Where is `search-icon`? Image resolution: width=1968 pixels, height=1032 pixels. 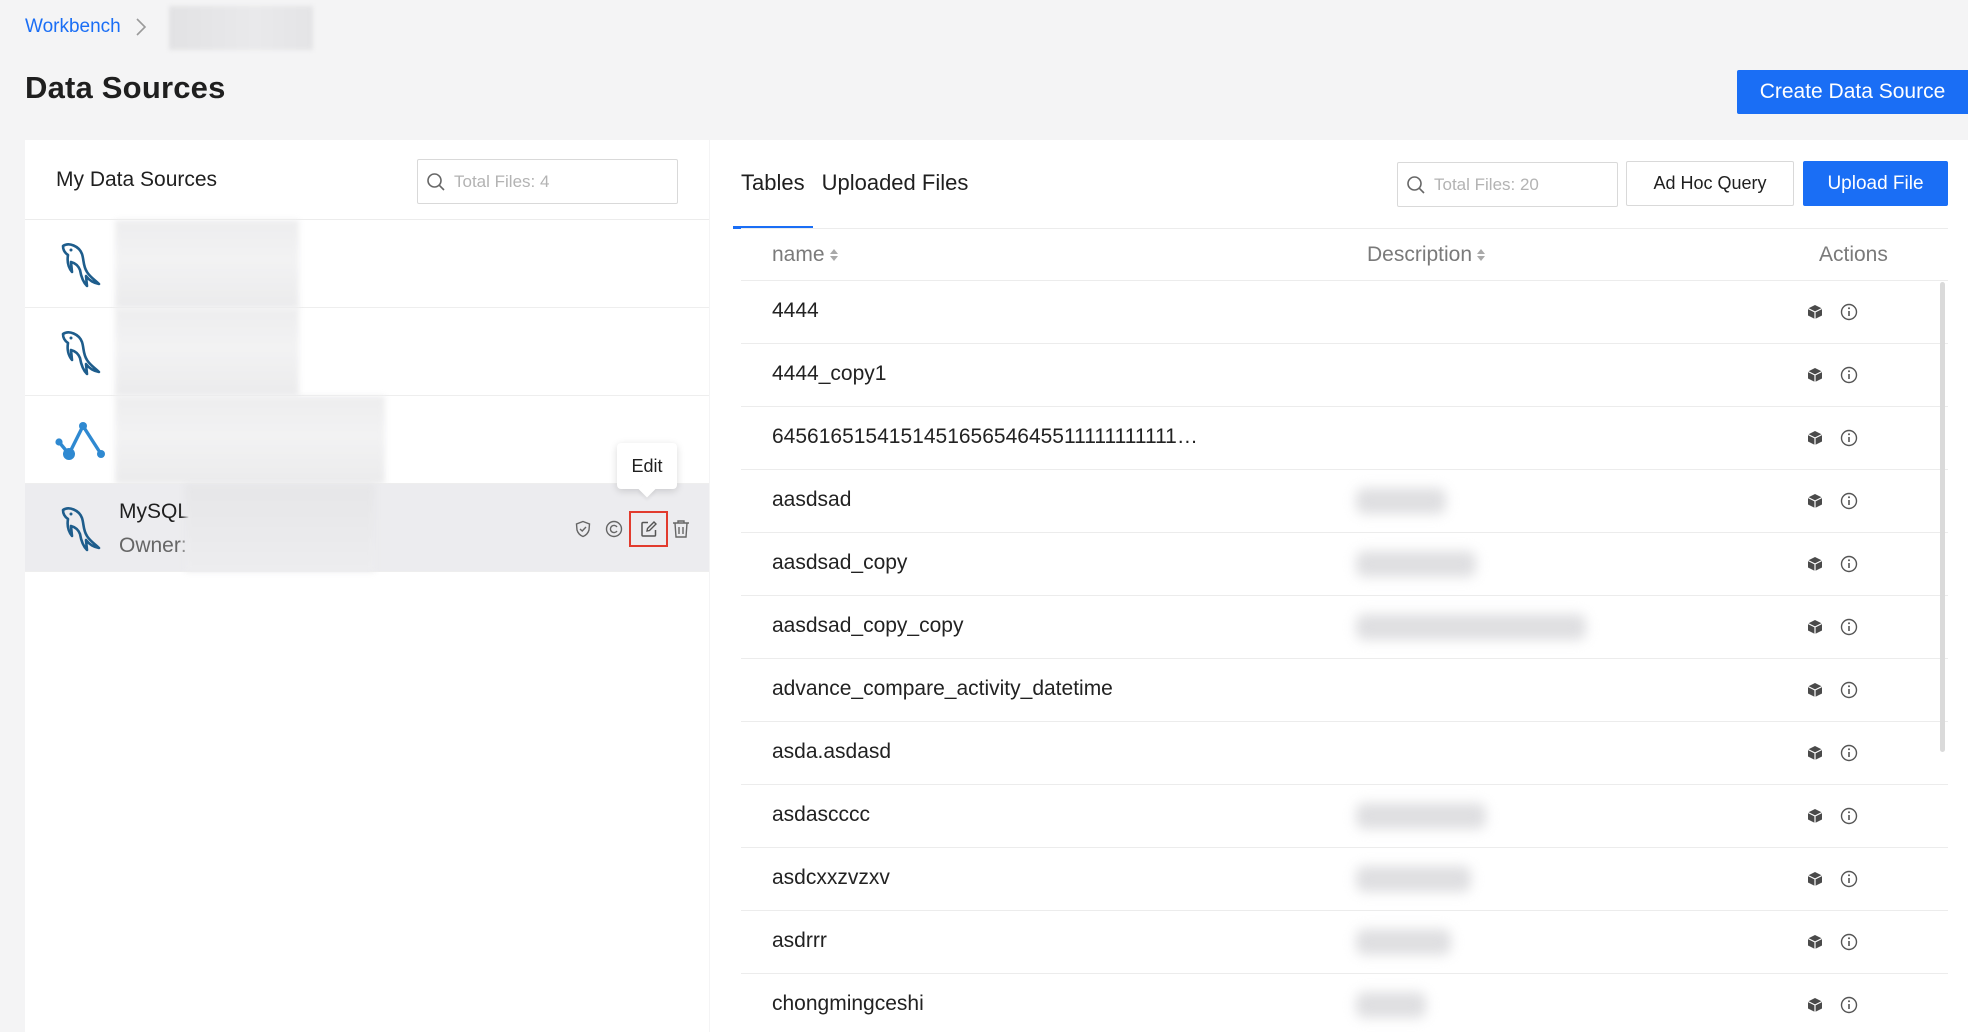 search-icon is located at coordinates (436, 181).